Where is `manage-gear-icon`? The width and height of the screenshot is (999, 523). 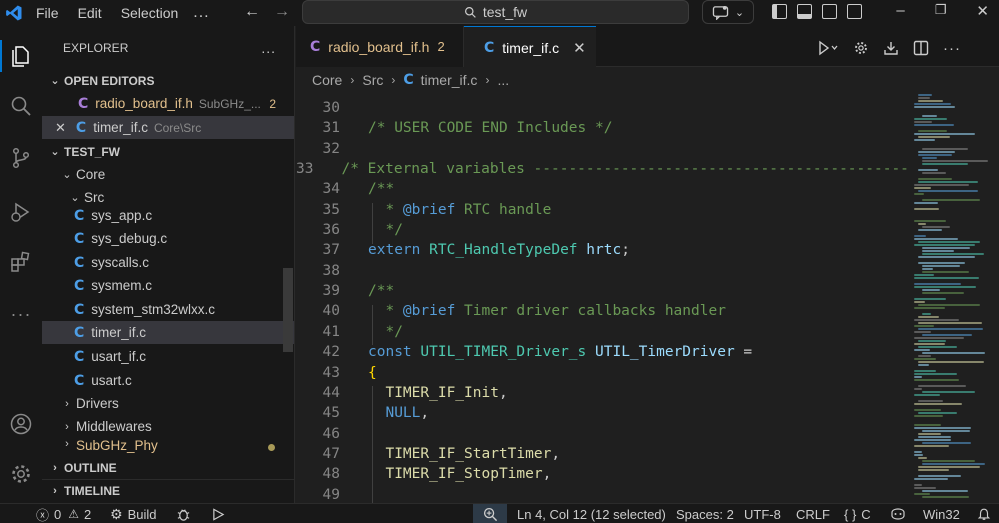
manage-gear-icon is located at coordinates (21, 474).